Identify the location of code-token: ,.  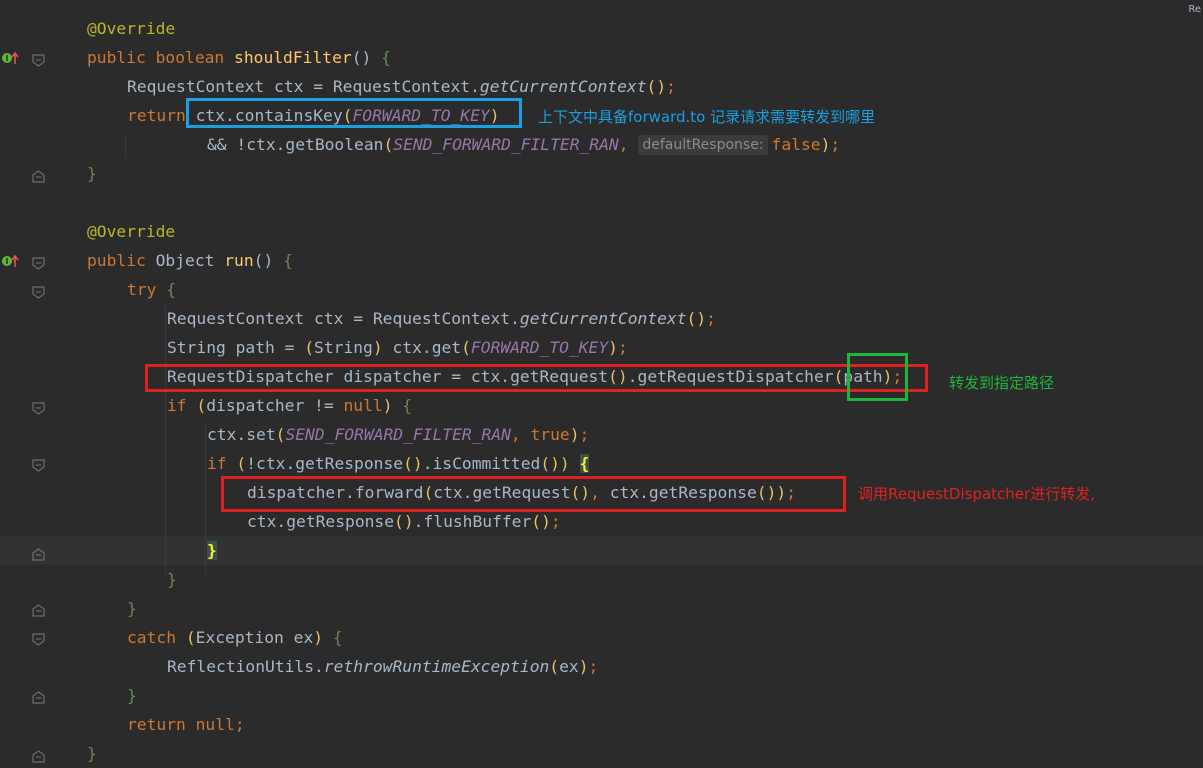
(628, 144).